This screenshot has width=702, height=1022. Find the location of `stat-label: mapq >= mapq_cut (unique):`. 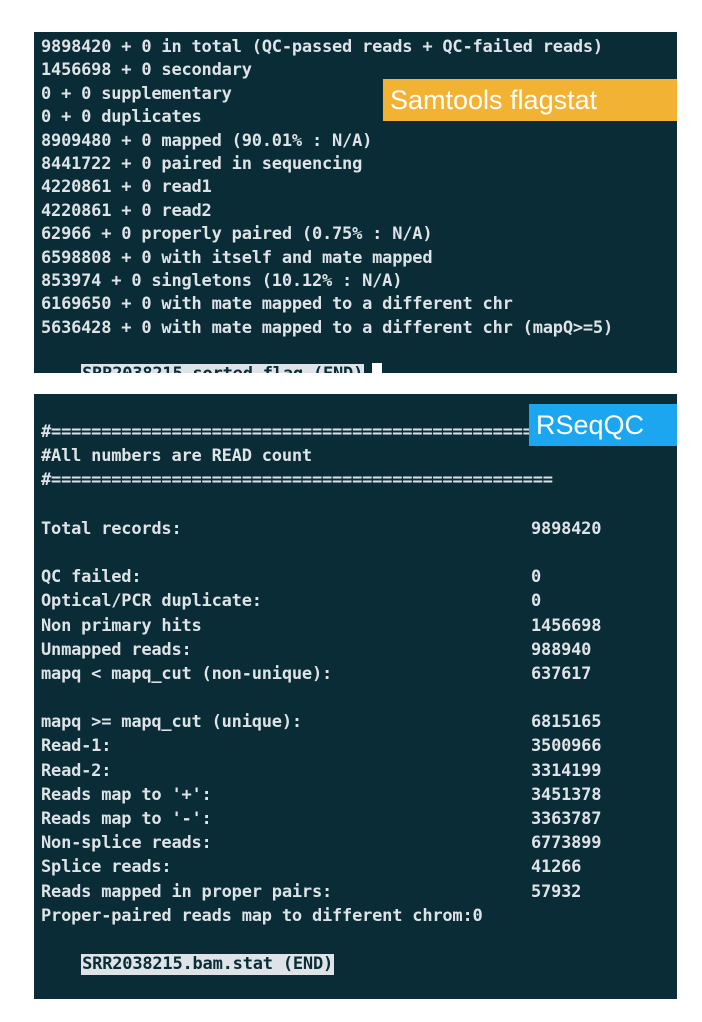

stat-label: mapq >= mapq_cut (unique): is located at coordinates (171, 722).